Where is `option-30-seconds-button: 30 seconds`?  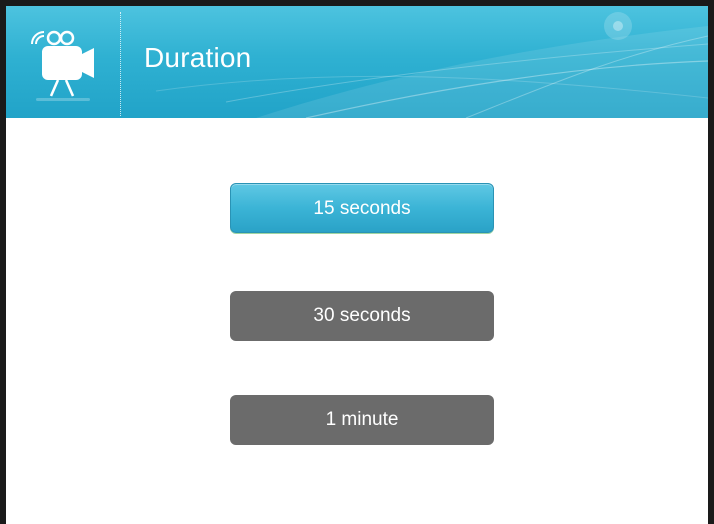 option-30-seconds-button: 30 seconds is located at coordinates (362, 316).